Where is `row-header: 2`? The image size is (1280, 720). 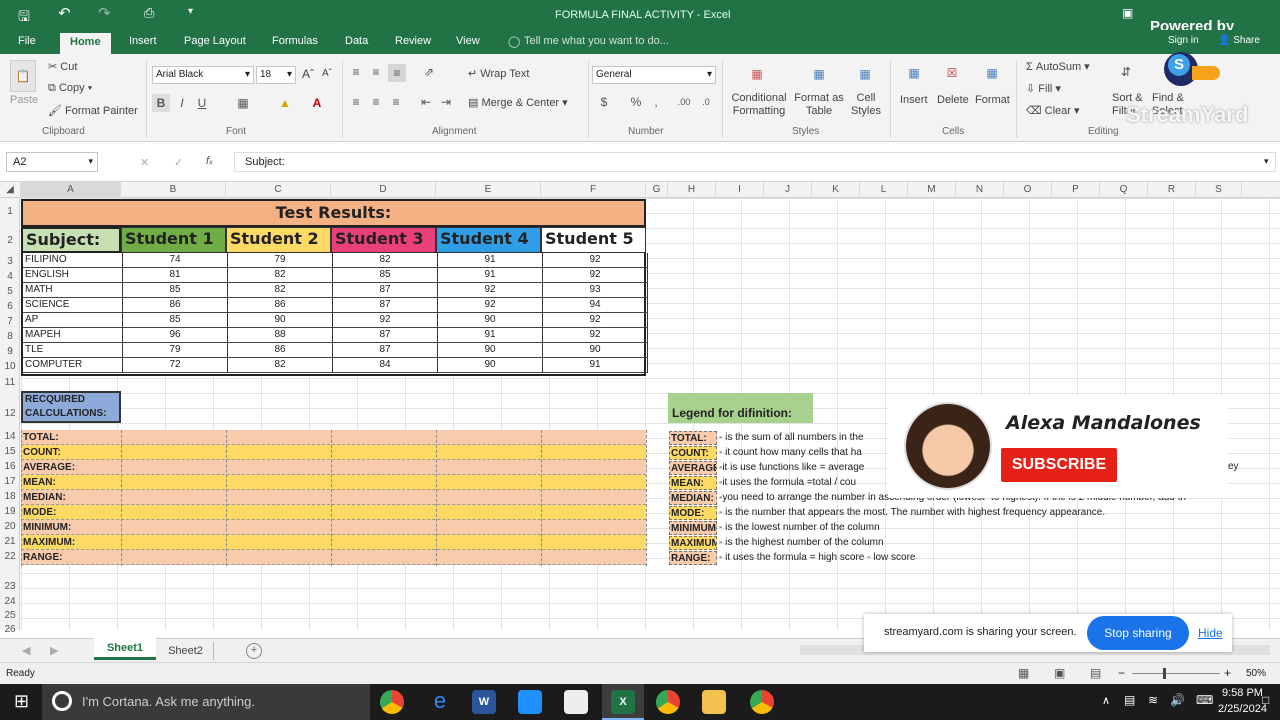
row-header: 2 is located at coordinates (10, 240).